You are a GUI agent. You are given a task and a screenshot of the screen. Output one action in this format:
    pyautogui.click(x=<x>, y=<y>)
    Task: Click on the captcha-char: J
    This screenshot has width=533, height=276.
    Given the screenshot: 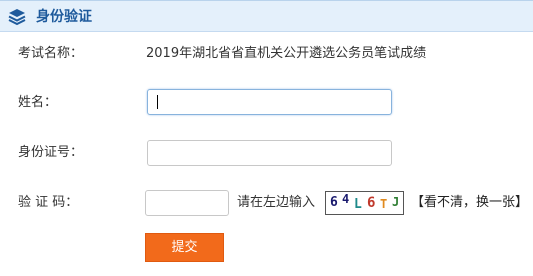 What is the action you would take?
    pyautogui.click(x=396, y=202)
    